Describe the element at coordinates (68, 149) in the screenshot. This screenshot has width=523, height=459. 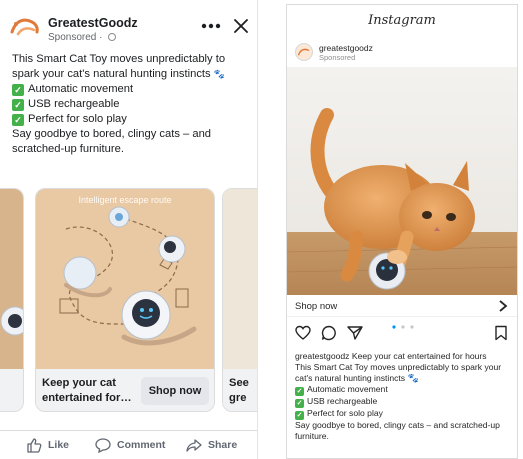
I see `outro-line: scratched-up furniture.` at that location.